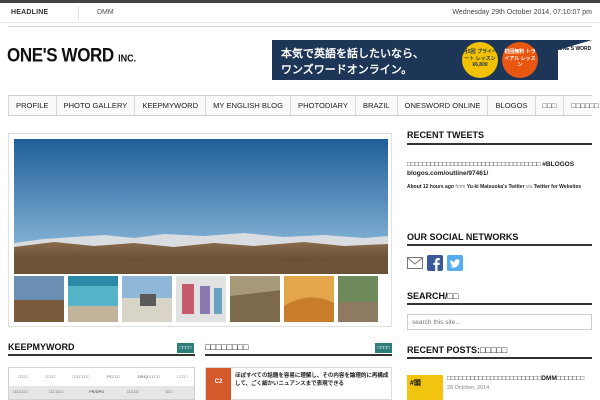 The width and height of the screenshot is (600, 400). Describe the element at coordinates (133, 391) in the screenshot. I see `keepmyword-image-cell: □□□□□` at that location.